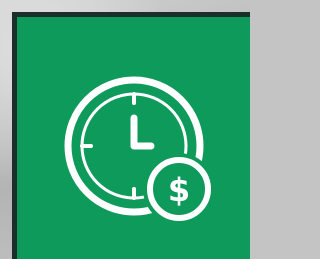 This screenshot has width=320, height=259. Describe the element at coordinates (142, 132) in the screenshot. I see `clock-hands` at that location.